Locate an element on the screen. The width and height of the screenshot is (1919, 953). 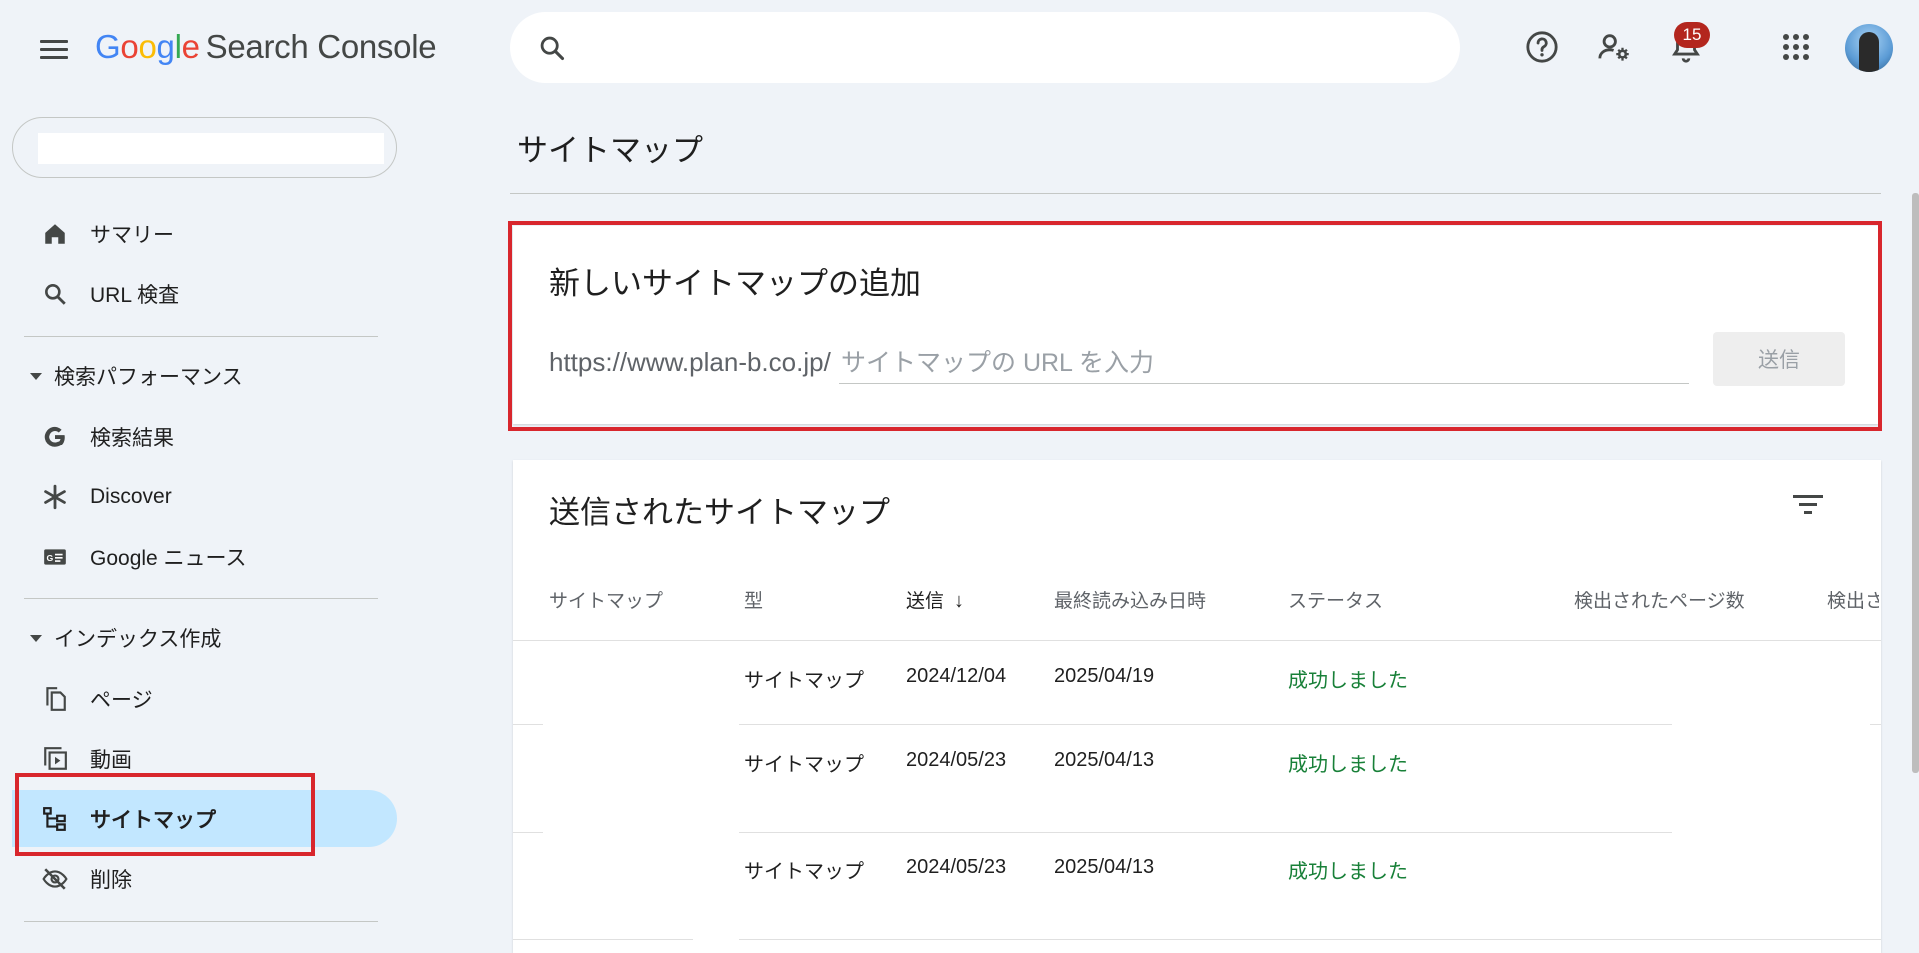
avatar-image is located at coordinates (1869, 52).